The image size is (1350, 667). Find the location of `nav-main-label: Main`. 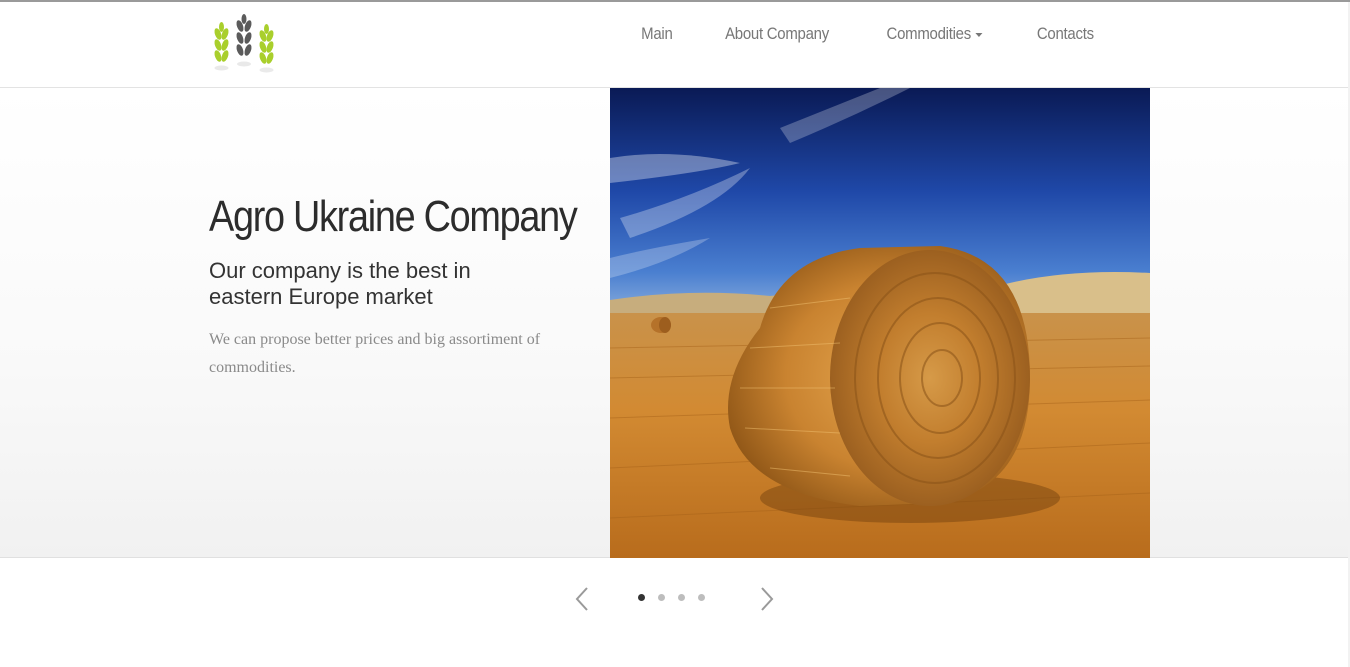

nav-main-label: Main is located at coordinates (656, 33).